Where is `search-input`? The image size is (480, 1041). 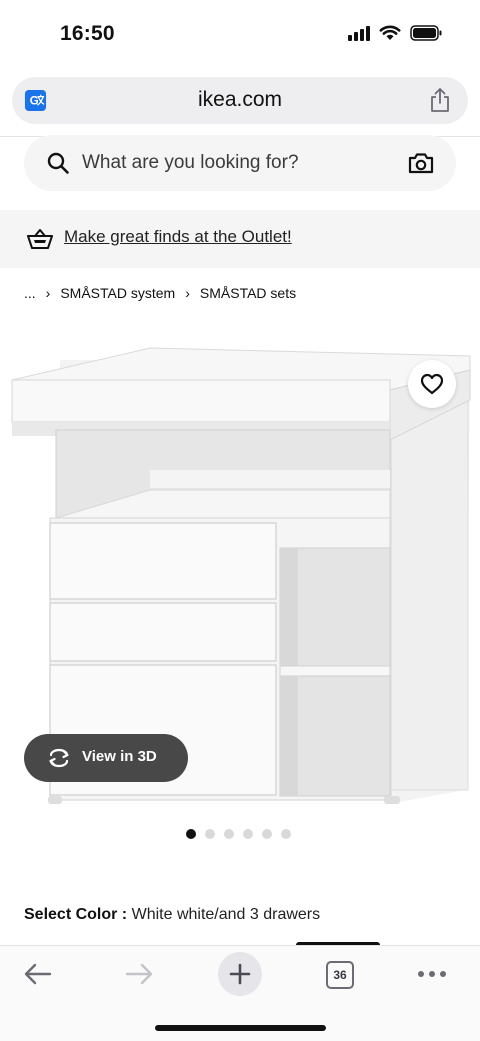
search-input is located at coordinates (237, 163).